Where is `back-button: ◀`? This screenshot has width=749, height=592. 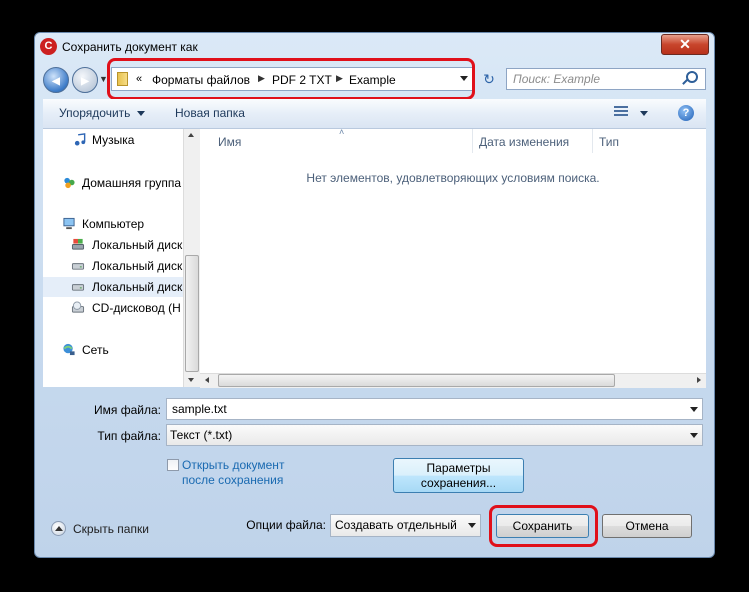 back-button: ◀ is located at coordinates (56, 80).